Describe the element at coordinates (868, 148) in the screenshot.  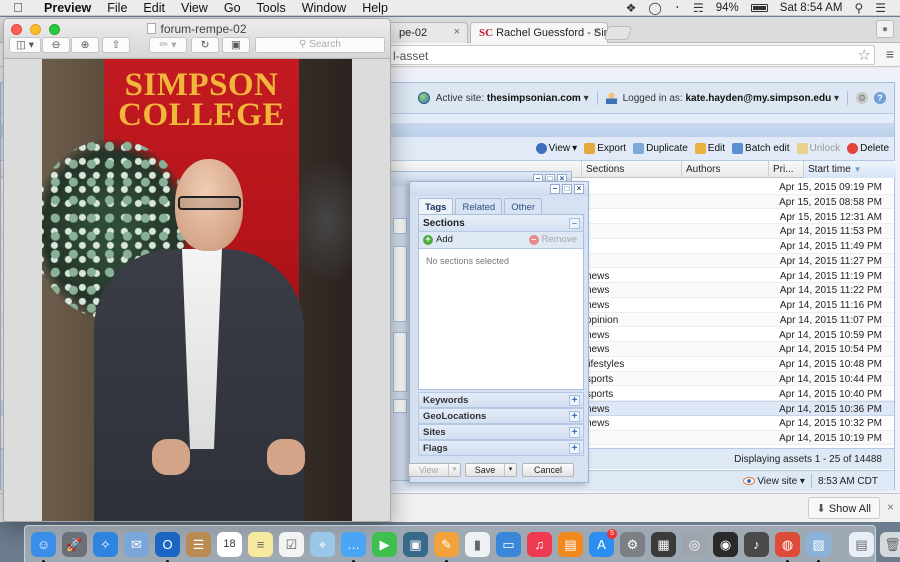
I see `delete-button: Delete` at that location.